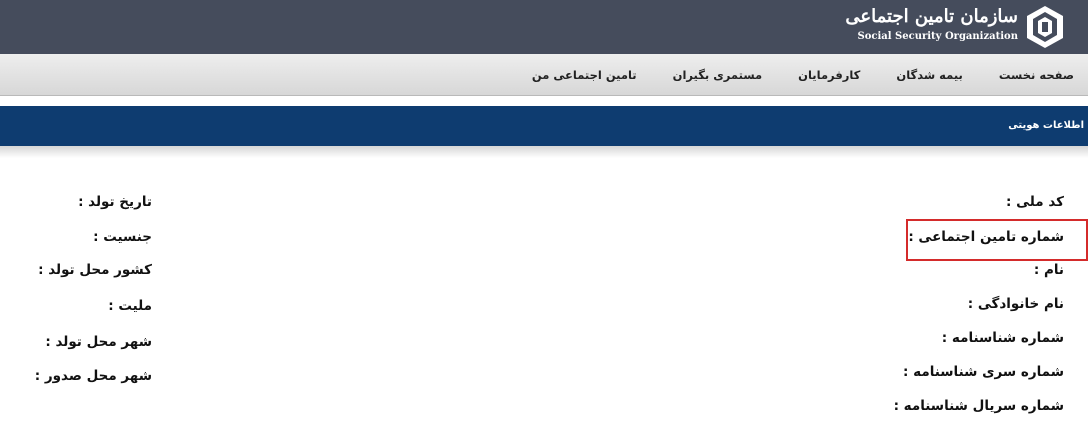 The width and height of the screenshot is (1088, 445). I want to click on label-last-name: نام خانوادگی :, so click(1015, 304).